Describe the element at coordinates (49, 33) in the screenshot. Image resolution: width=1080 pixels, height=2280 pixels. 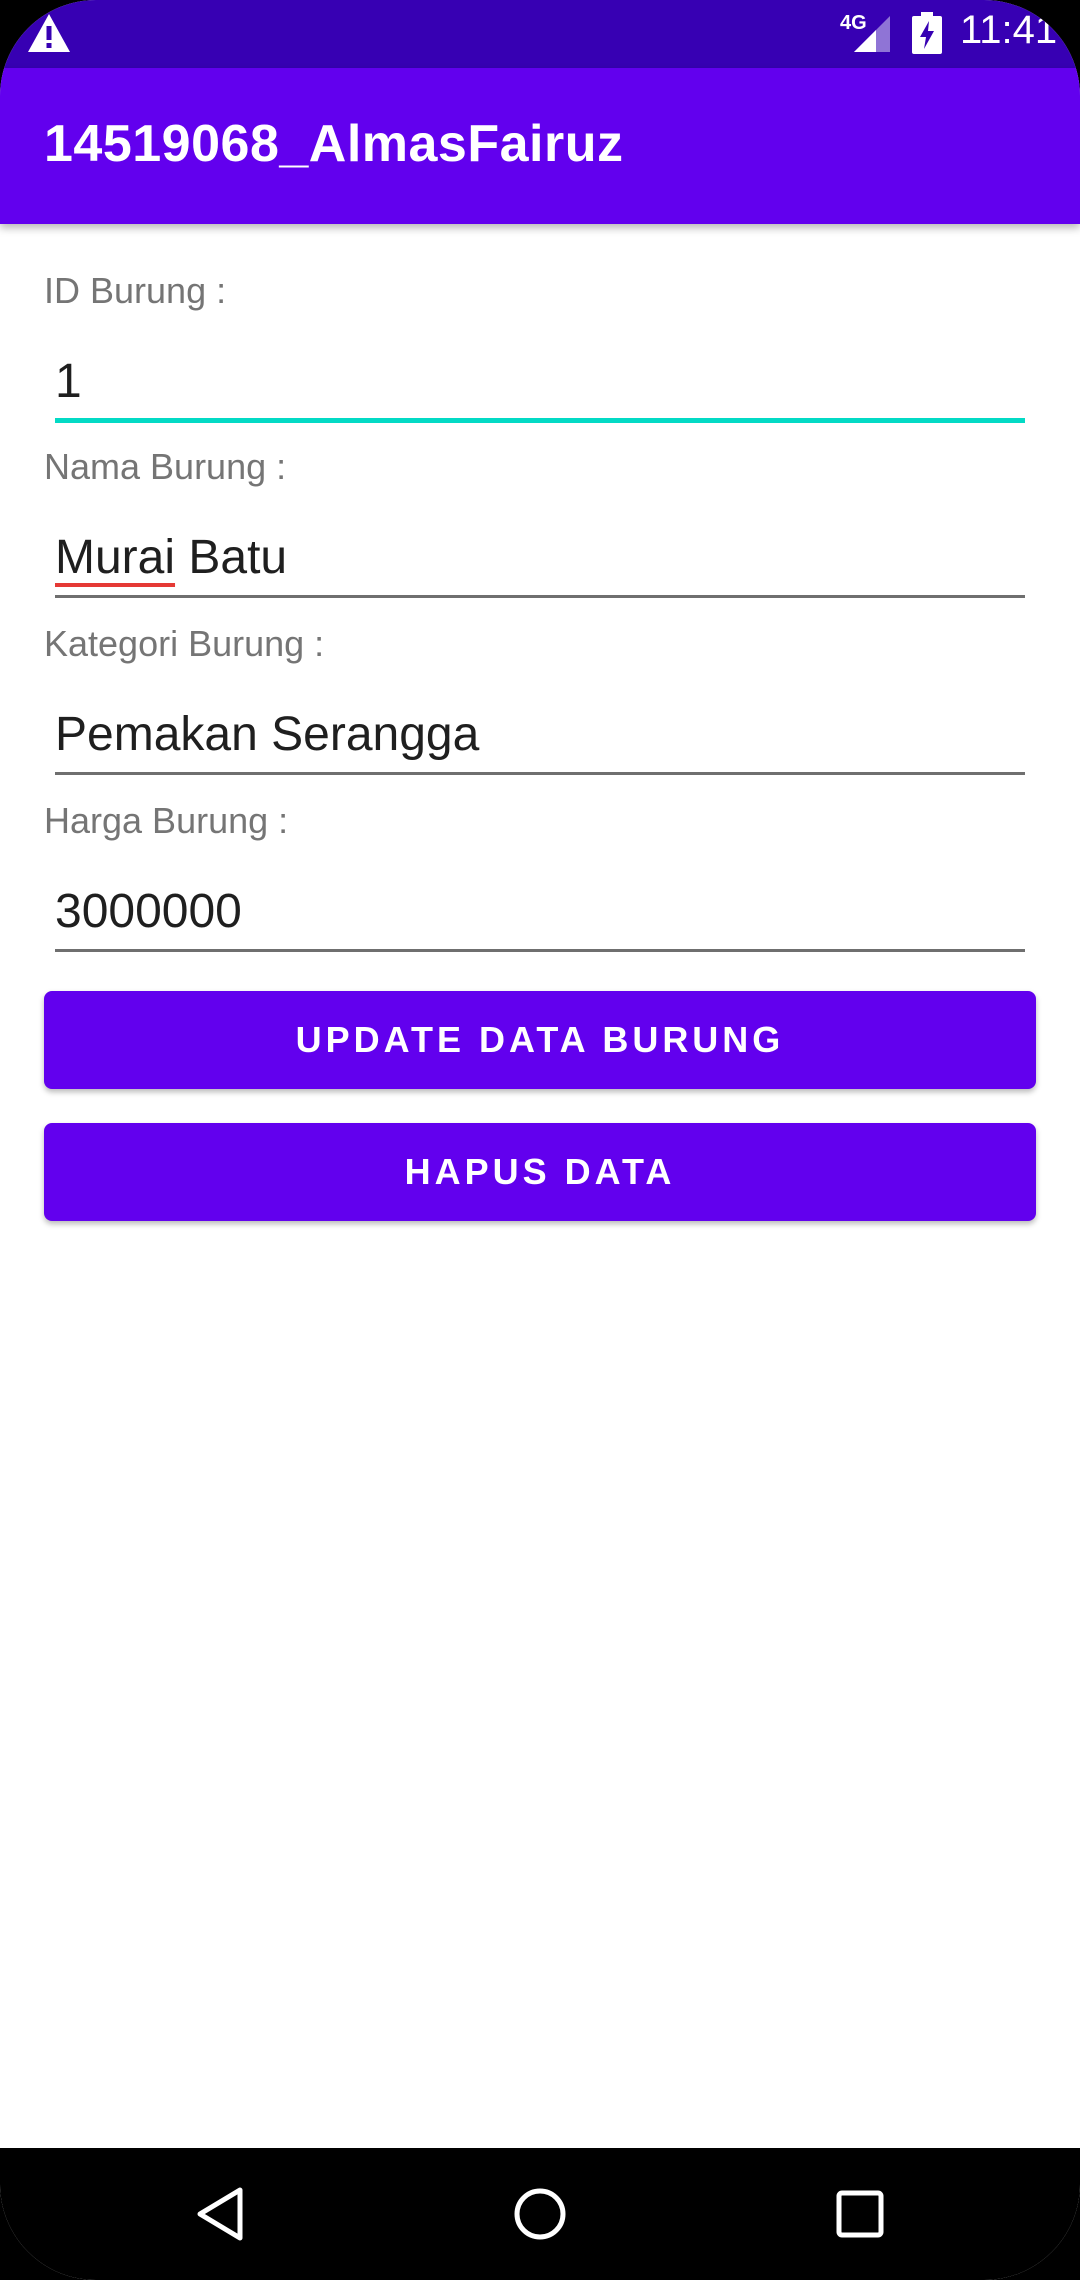
I see `warning-icon` at that location.